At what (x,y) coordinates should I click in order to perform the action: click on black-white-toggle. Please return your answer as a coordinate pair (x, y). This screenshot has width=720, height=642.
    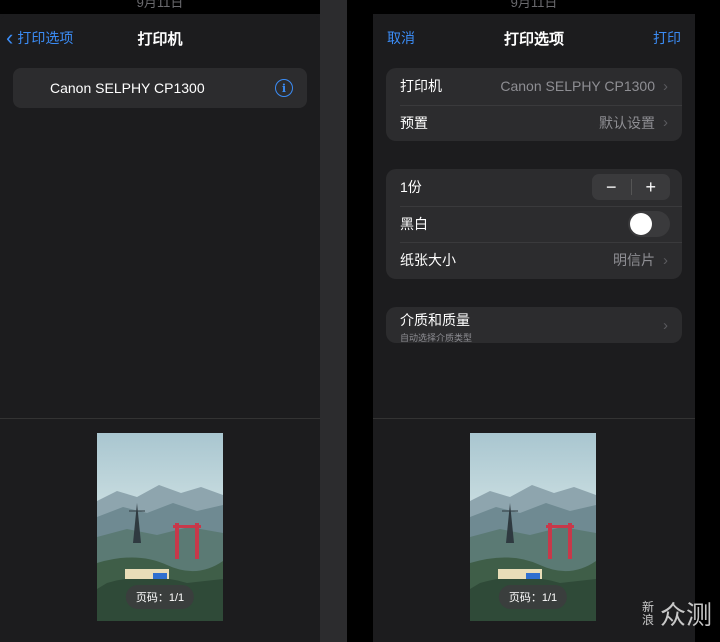
    Looking at the image, I should click on (649, 223).